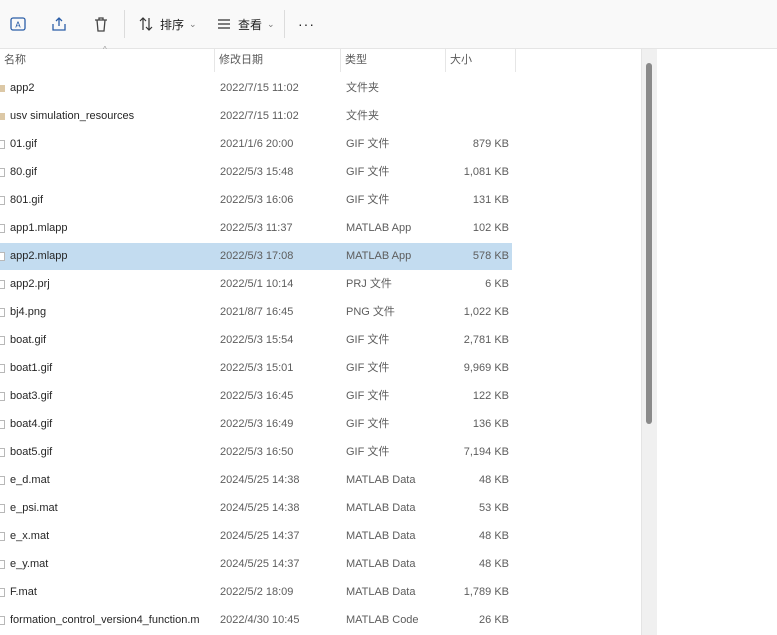  Describe the element at coordinates (29, 564) in the screenshot. I see `file-name: e_y.mat` at that location.